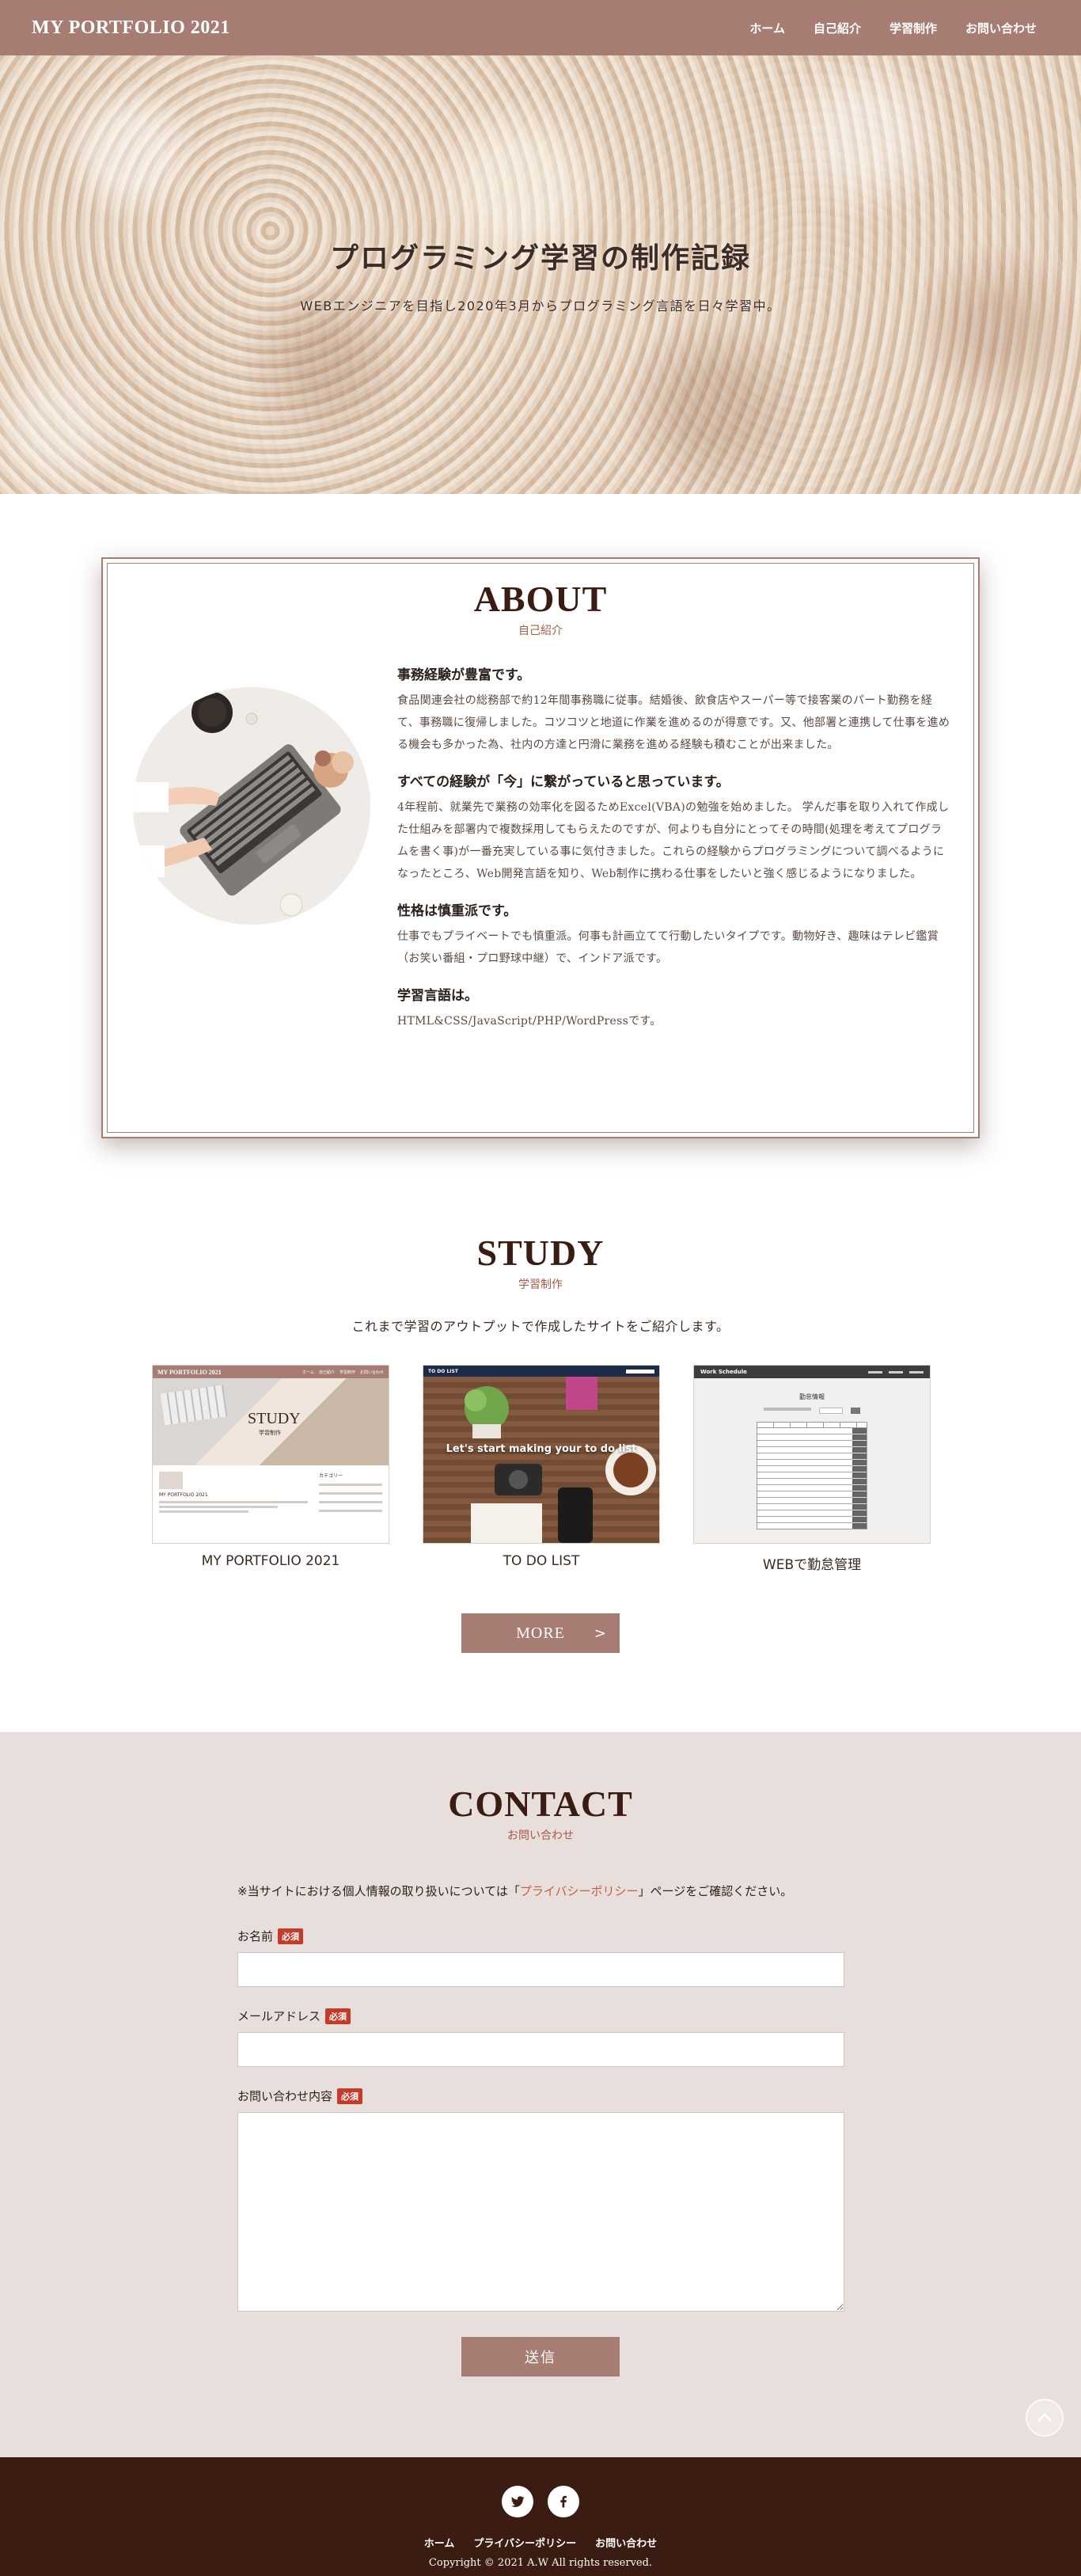 Image resolution: width=1081 pixels, height=2576 pixels. I want to click on thumb-nav: ホーム 自己紹介 学習制作 お問い合わせ, so click(343, 1372).